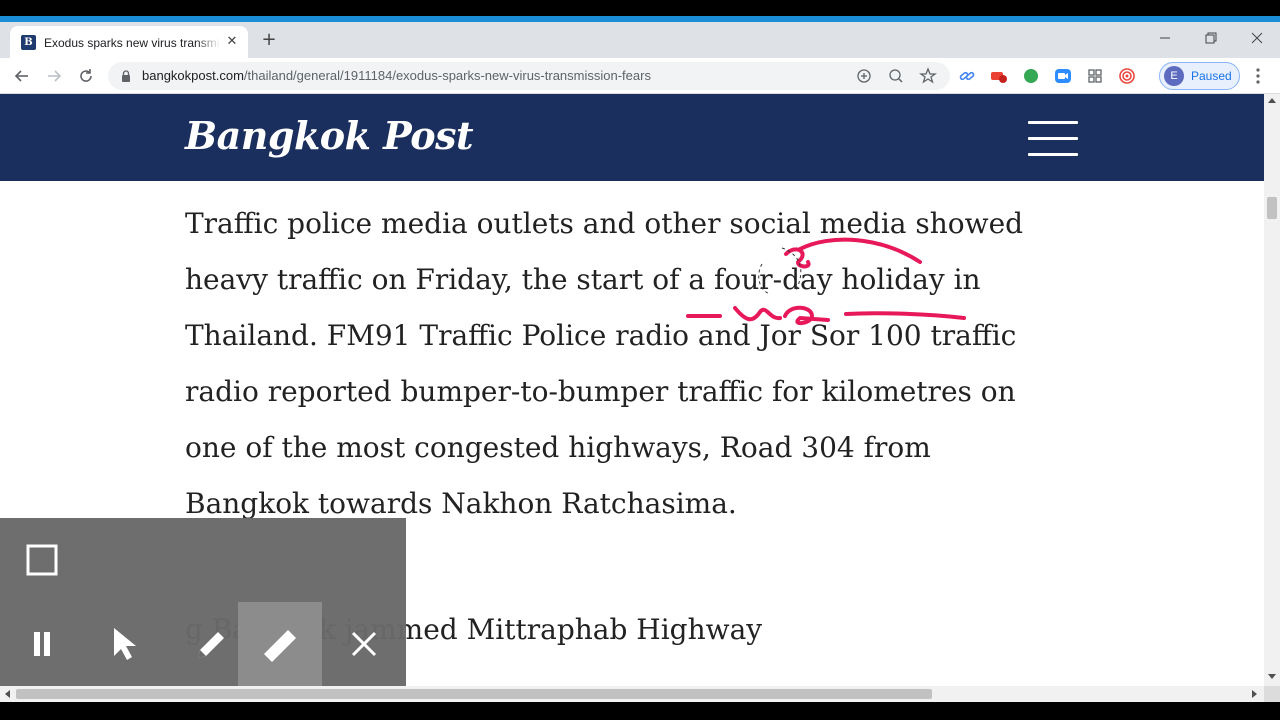 Image resolution: width=1280 pixels, height=720 pixels. What do you see at coordinates (1211, 38) in the screenshot?
I see `restore-icon` at bounding box center [1211, 38].